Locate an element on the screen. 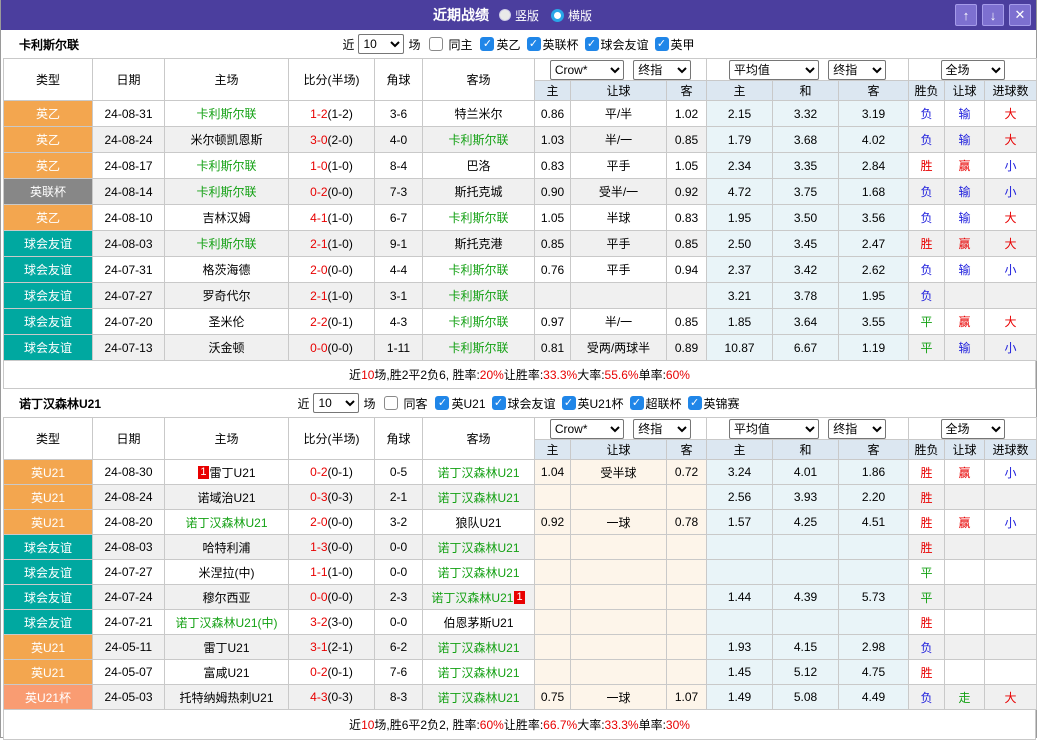 The height and width of the screenshot is (740, 1037). handicap-away-odds: 1.02 is located at coordinates (686, 113).